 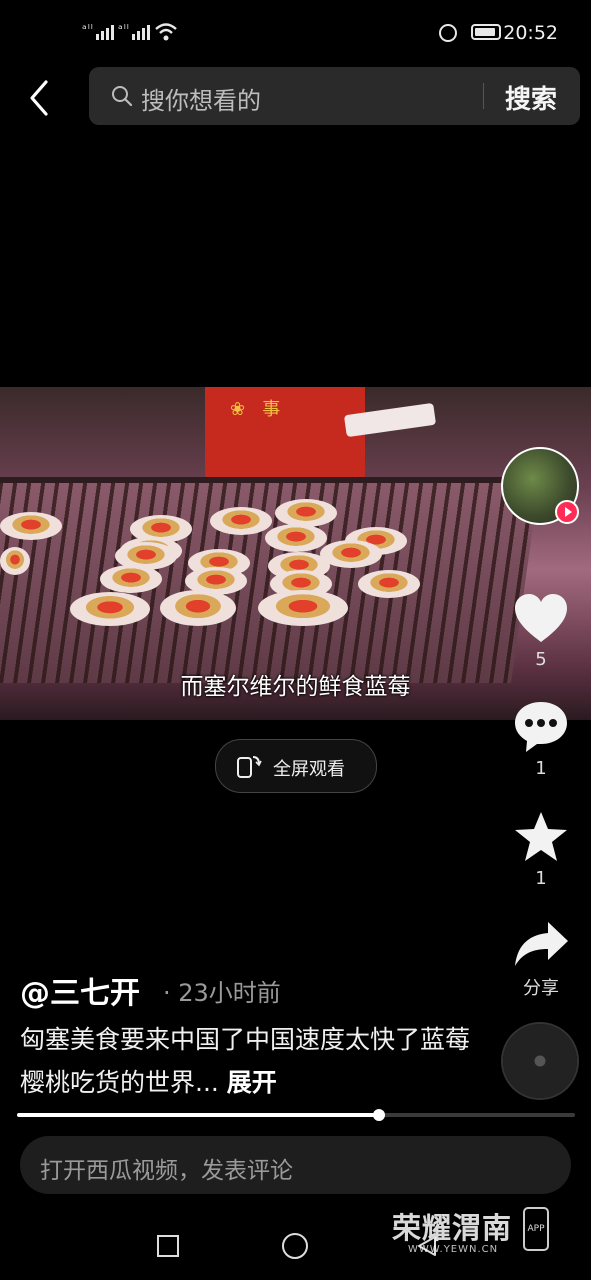 I want to click on expand-button: 展开, so click(x=252, y=1082).